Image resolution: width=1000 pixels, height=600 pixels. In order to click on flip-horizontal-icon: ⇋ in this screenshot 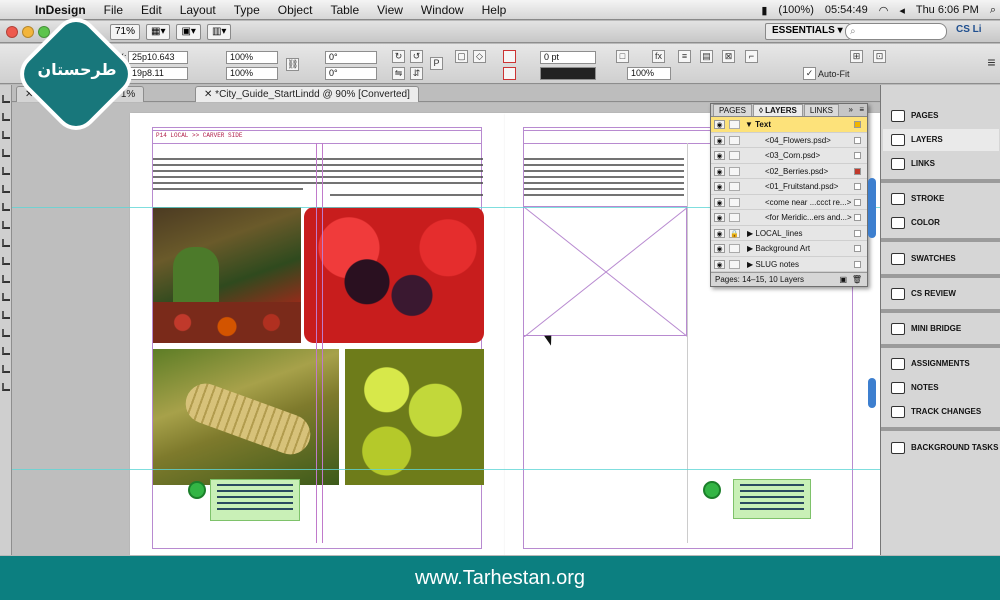, I will do `click(398, 73)`.